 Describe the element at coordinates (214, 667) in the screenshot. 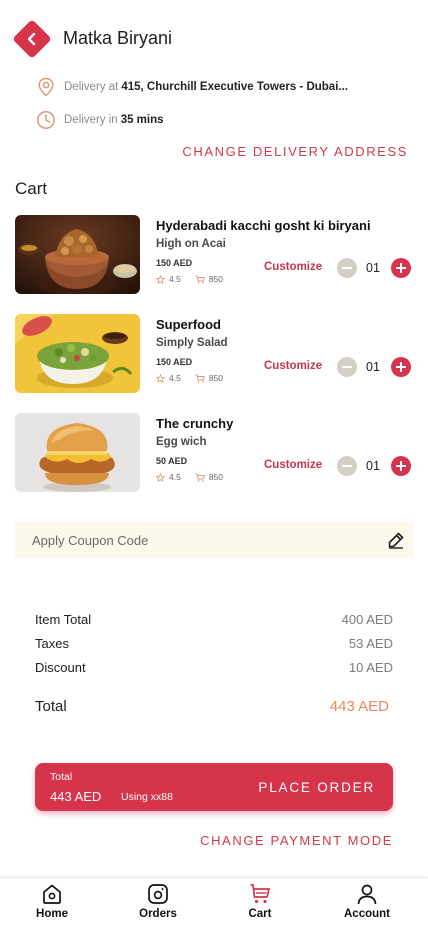

I see `discount-row: Discount 10 AED` at that location.